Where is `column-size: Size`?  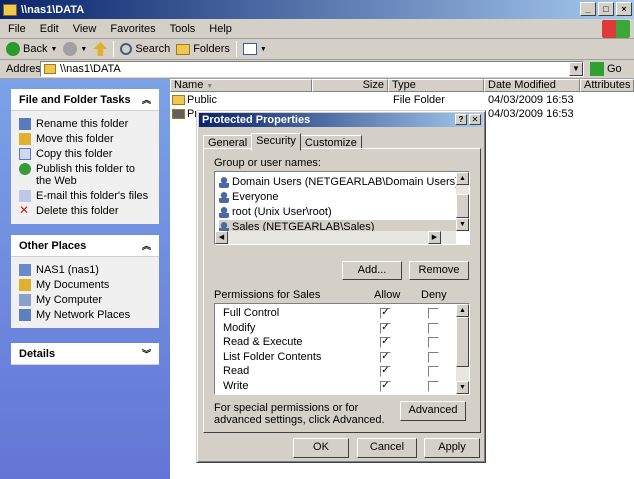
column-size: Size is located at coordinates (350, 85).